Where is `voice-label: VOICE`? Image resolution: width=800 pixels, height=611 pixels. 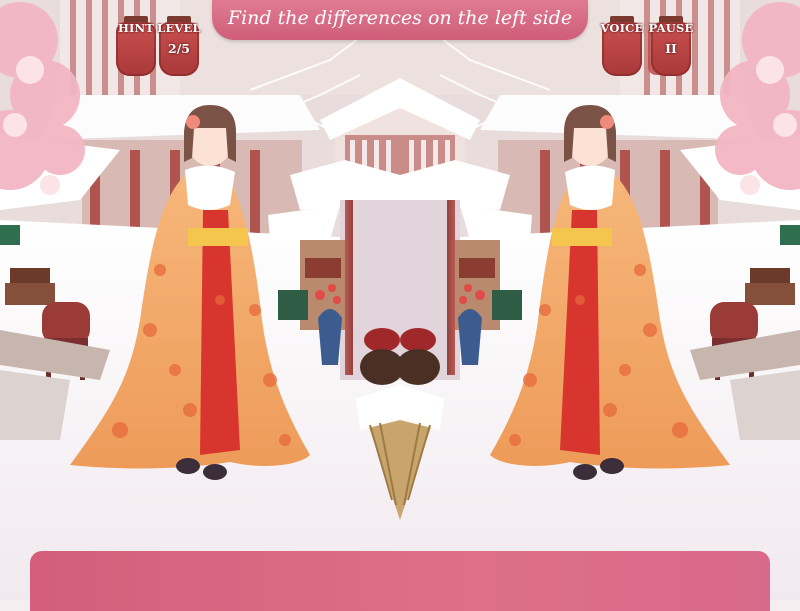 voice-label: VOICE is located at coordinates (622, 28).